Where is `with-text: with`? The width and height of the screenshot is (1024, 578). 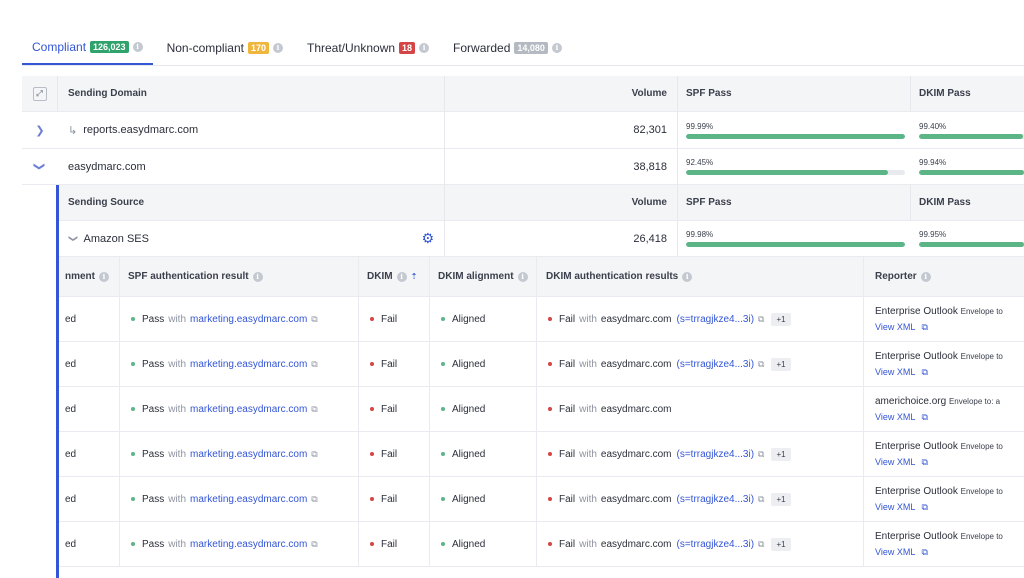 with-text: with is located at coordinates (177, 409).